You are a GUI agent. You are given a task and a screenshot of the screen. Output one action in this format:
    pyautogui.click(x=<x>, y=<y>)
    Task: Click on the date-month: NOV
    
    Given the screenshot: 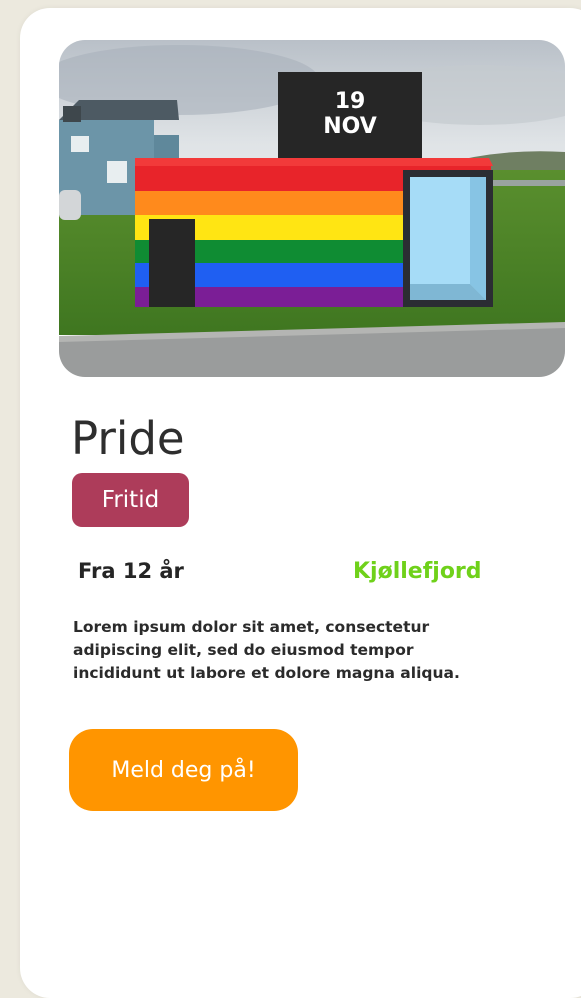 What is the action you would take?
    pyautogui.click(x=350, y=126)
    